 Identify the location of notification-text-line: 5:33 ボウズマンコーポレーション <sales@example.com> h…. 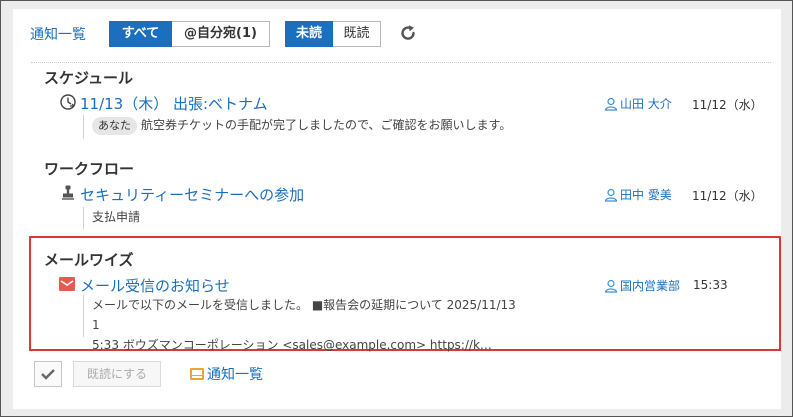
(292, 345).